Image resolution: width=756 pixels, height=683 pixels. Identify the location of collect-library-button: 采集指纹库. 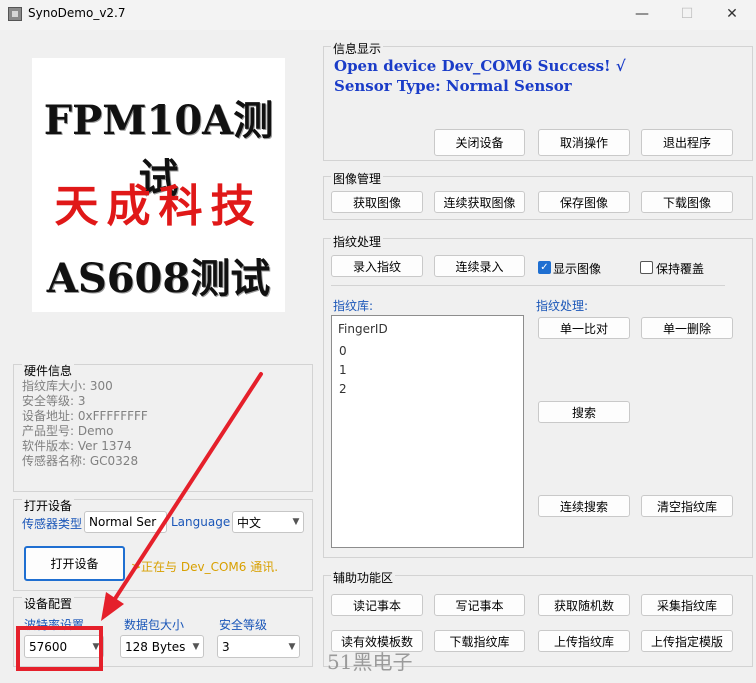
(687, 605).